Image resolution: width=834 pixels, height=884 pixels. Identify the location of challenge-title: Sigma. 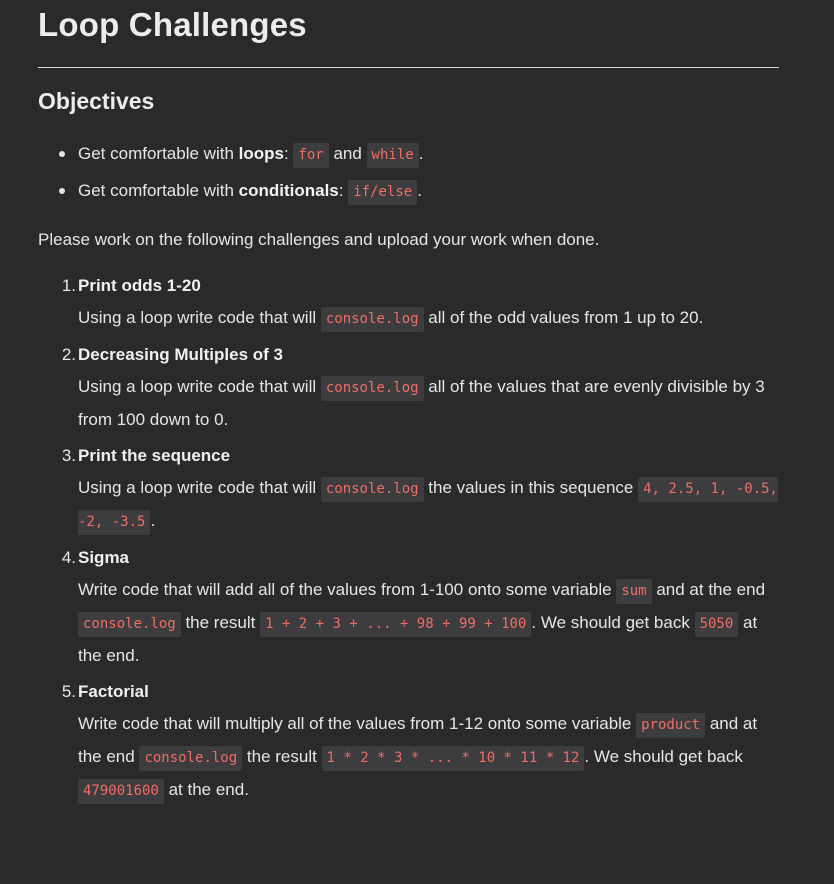
(104, 557).